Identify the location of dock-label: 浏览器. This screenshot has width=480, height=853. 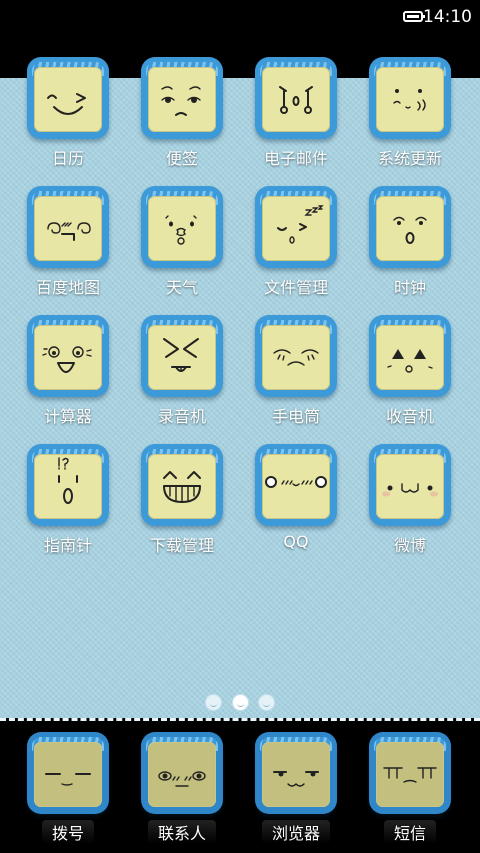
(295, 832).